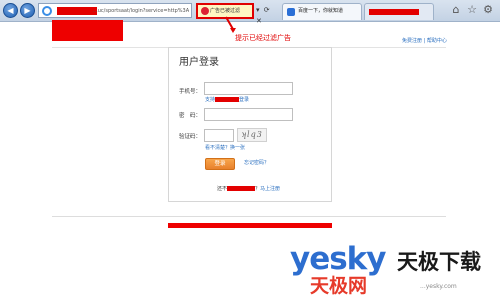 The image size is (500, 307). What do you see at coordinates (248, 114) in the screenshot?
I see `password-input` at bounding box center [248, 114].